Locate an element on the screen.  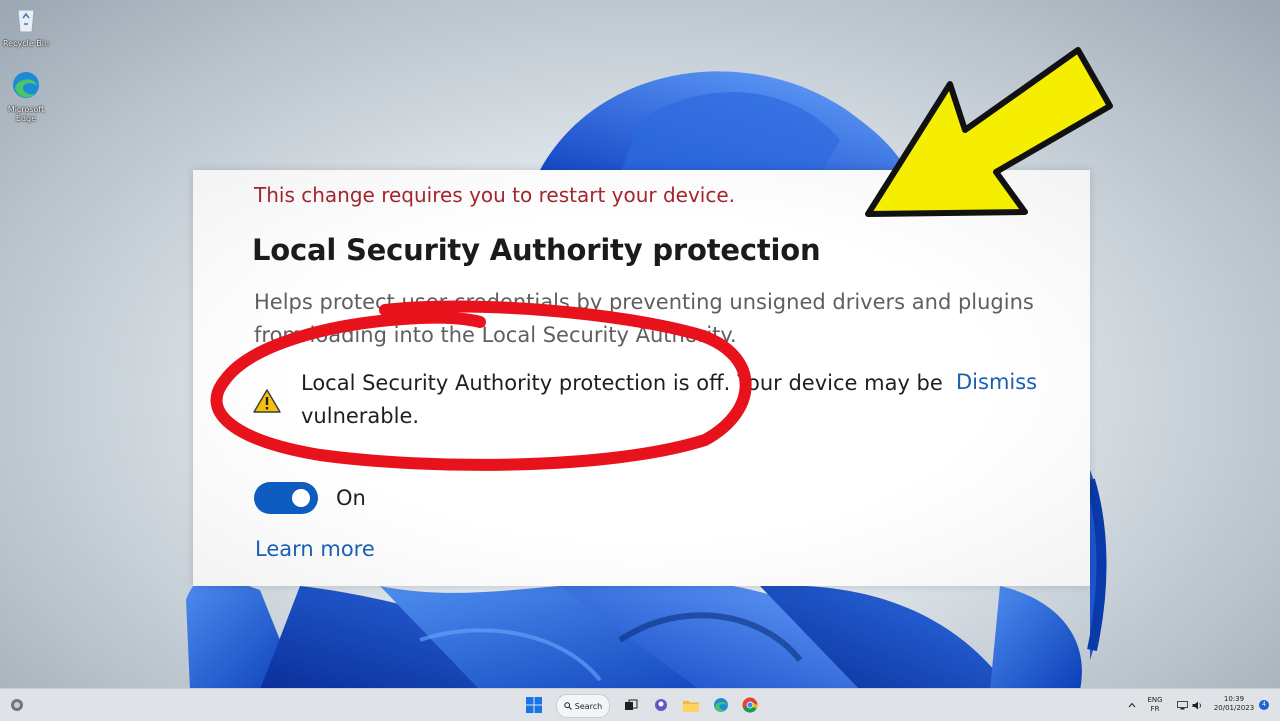
file-explorer-button is located at coordinates (691, 705).